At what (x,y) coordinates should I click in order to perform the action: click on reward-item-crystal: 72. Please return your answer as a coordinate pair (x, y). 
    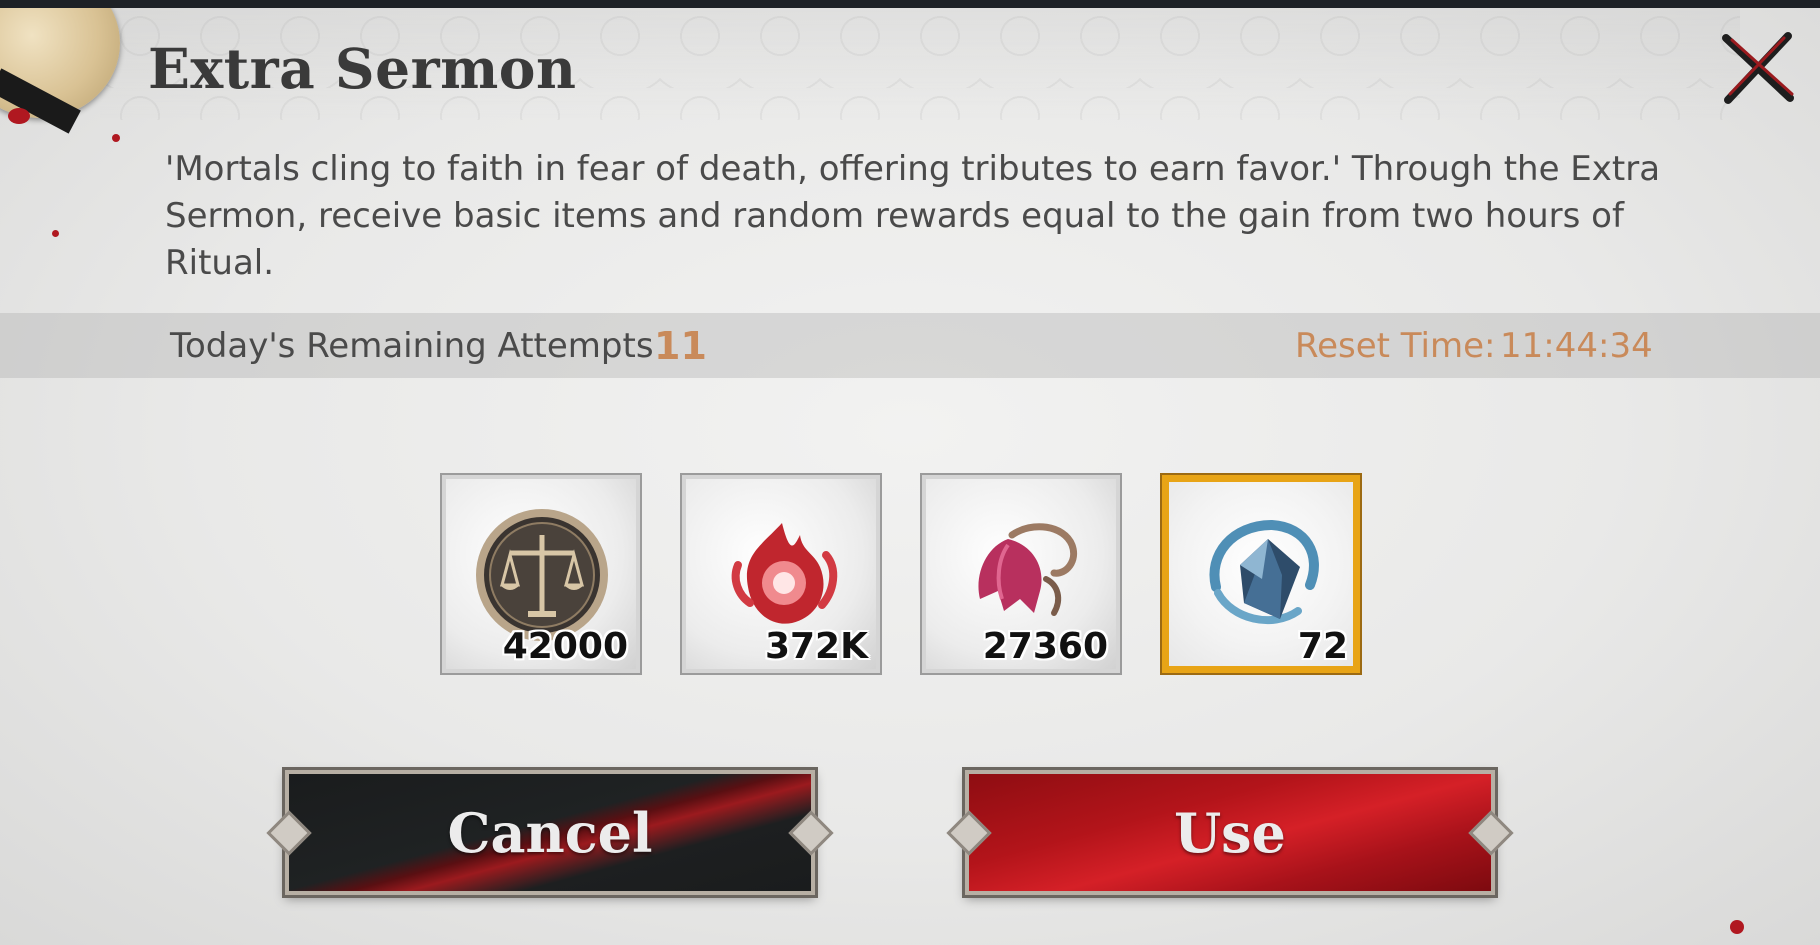
    Looking at the image, I should click on (1261, 574).